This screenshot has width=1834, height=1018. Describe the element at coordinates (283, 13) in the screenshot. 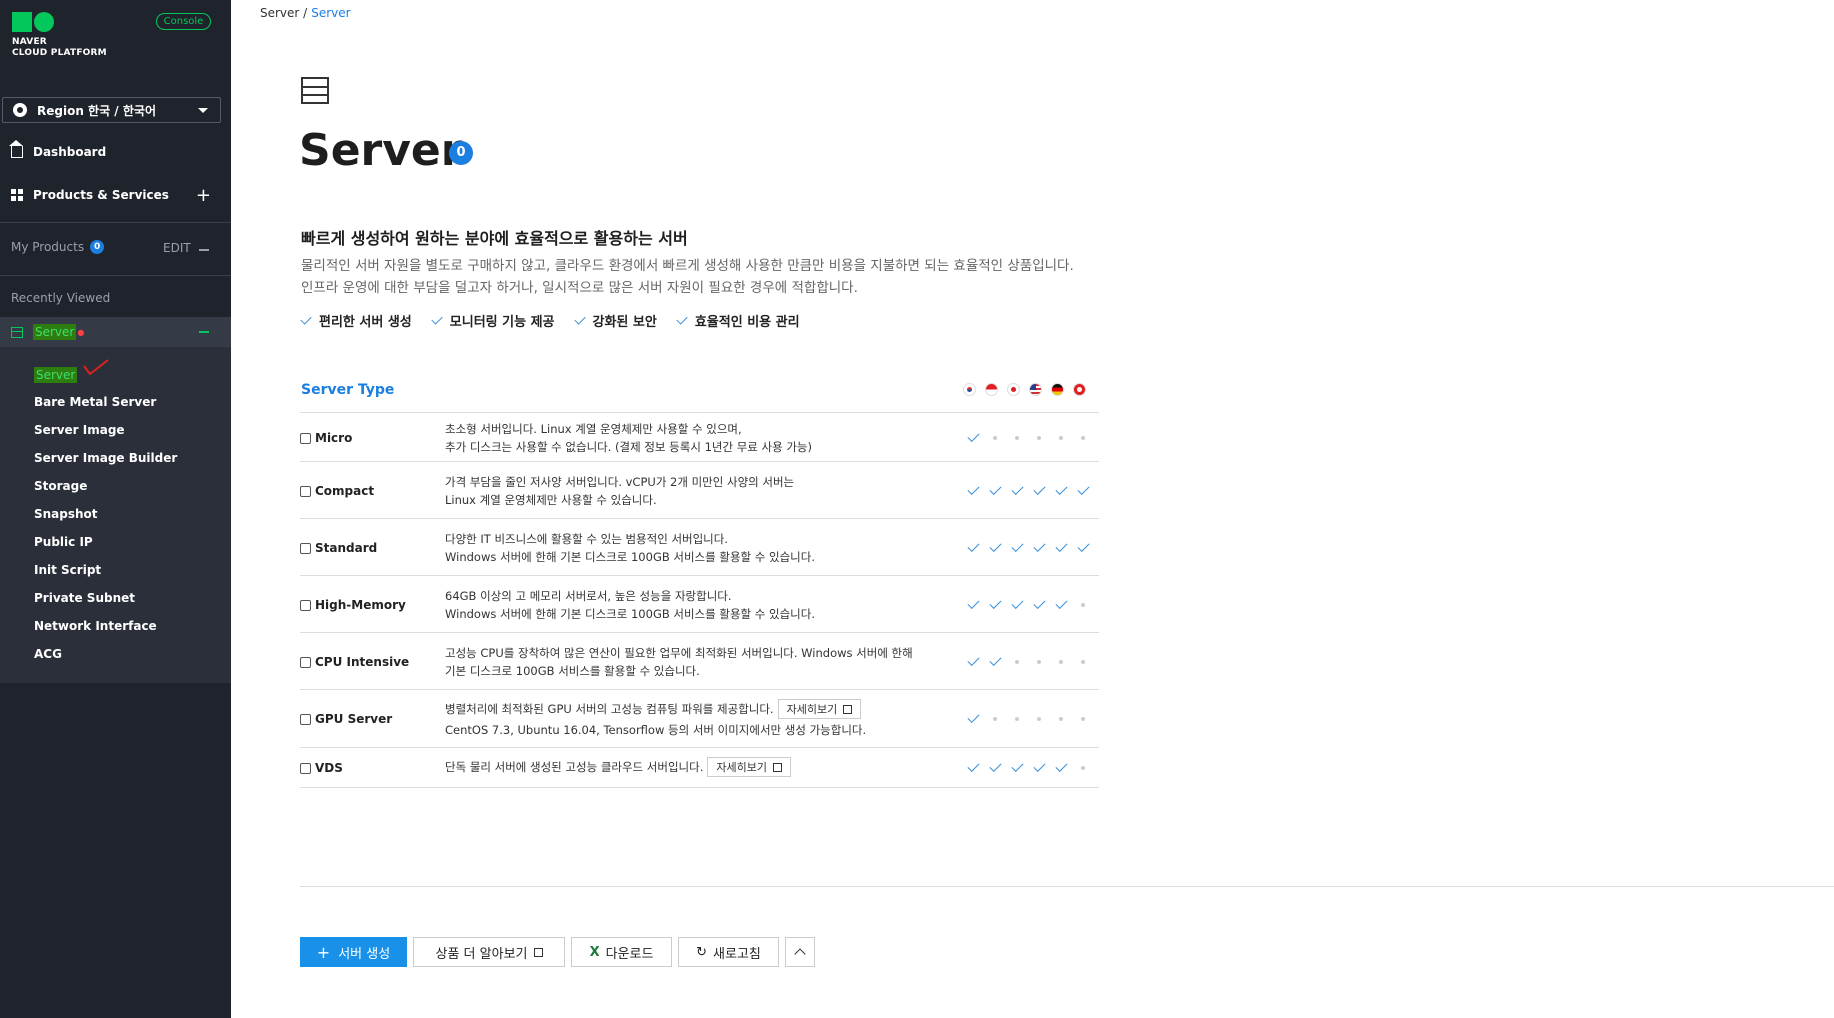

I see `breadcrumb-parent: Server /` at that location.